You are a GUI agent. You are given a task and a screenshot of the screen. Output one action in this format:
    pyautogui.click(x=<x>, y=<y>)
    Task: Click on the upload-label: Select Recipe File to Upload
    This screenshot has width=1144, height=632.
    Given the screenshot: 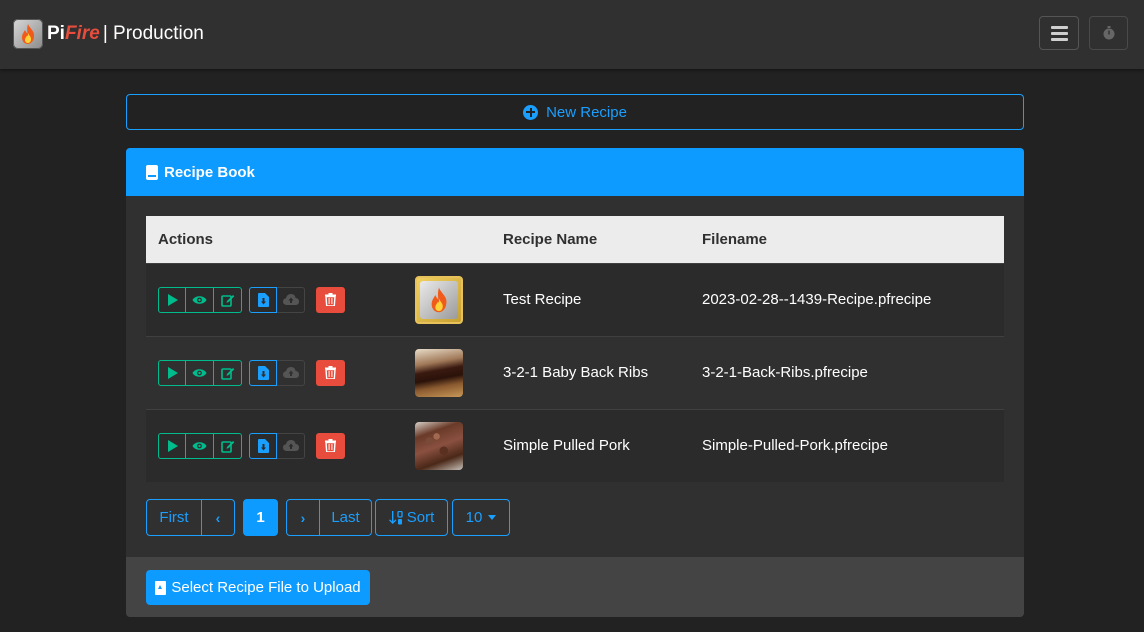 What is the action you would take?
    pyautogui.click(x=266, y=587)
    